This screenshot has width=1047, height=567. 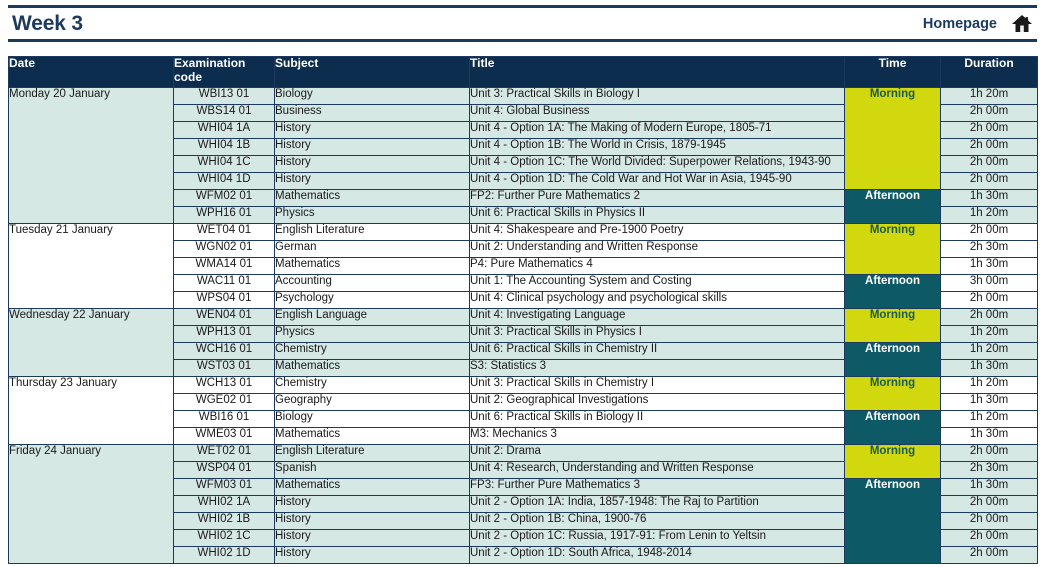 What do you see at coordinates (91, 72) in the screenshot?
I see `col-header-date: Date` at bounding box center [91, 72].